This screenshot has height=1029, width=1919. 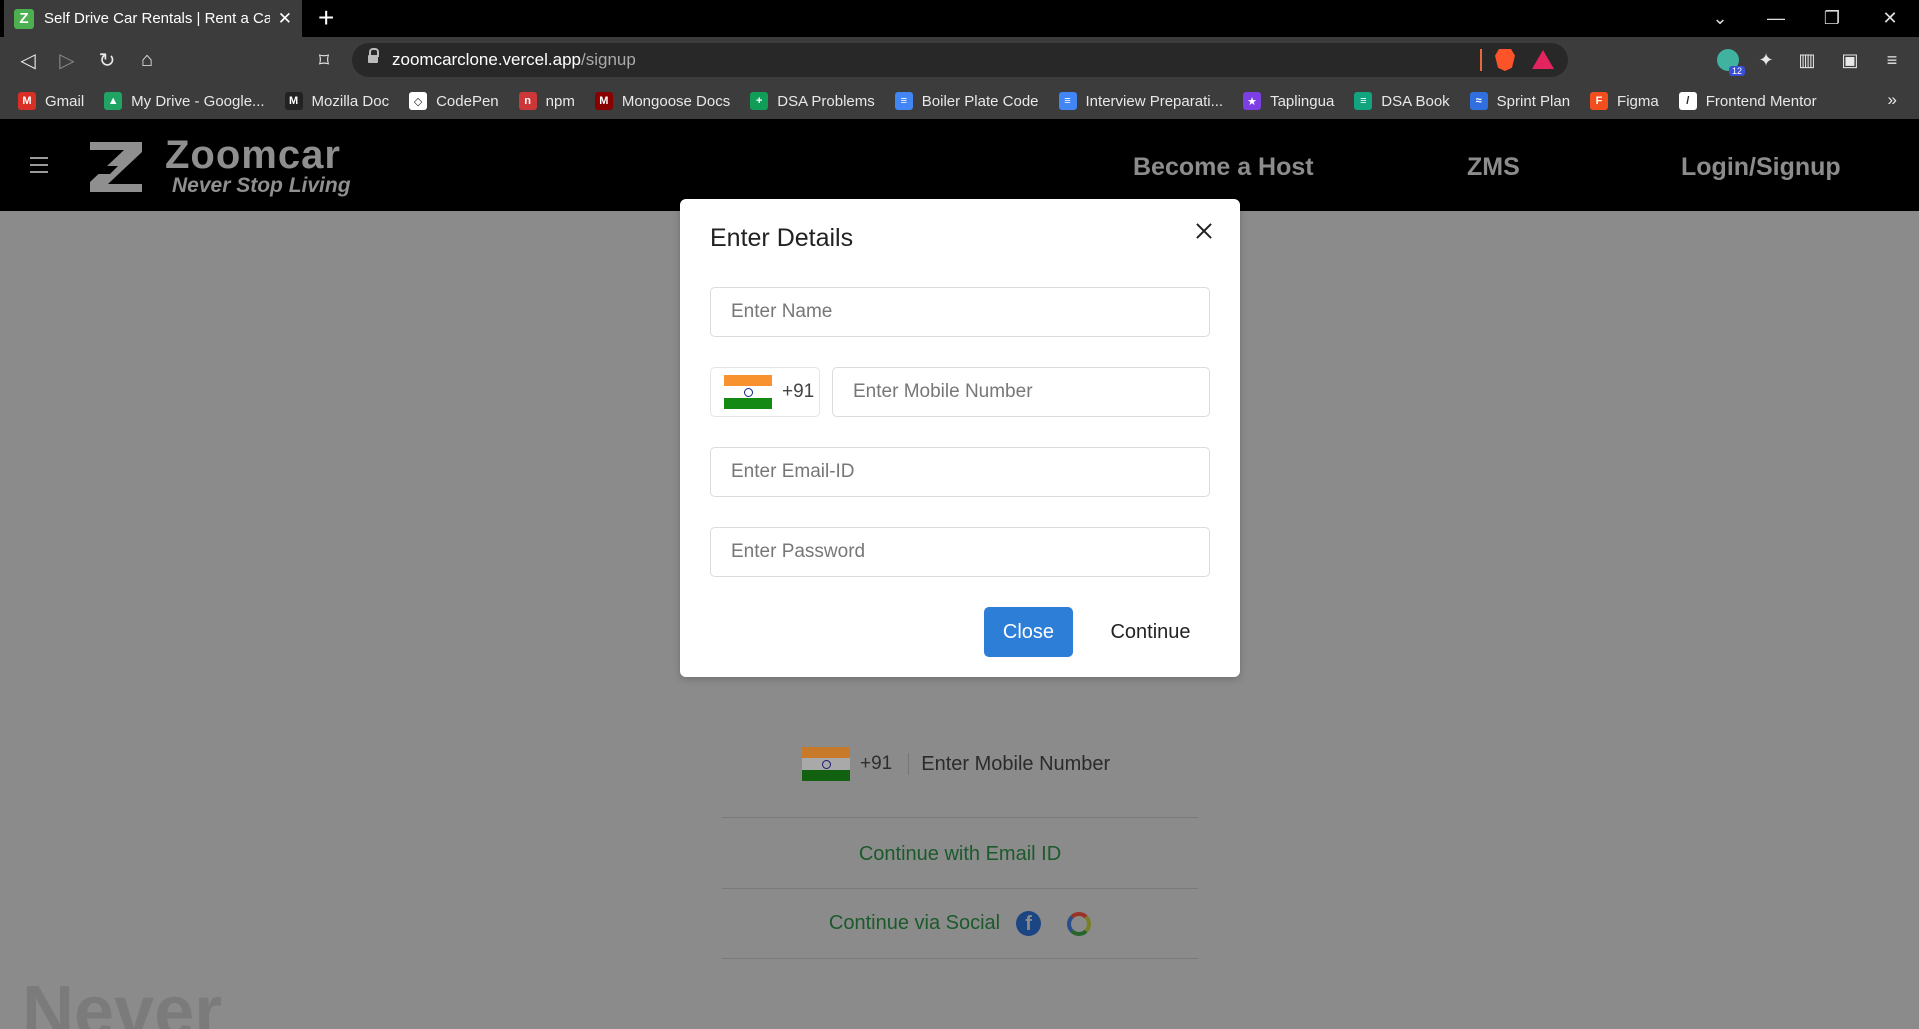 What do you see at coordinates (253, 155) in the screenshot?
I see `logo-wordmark: Zoomcar` at bounding box center [253, 155].